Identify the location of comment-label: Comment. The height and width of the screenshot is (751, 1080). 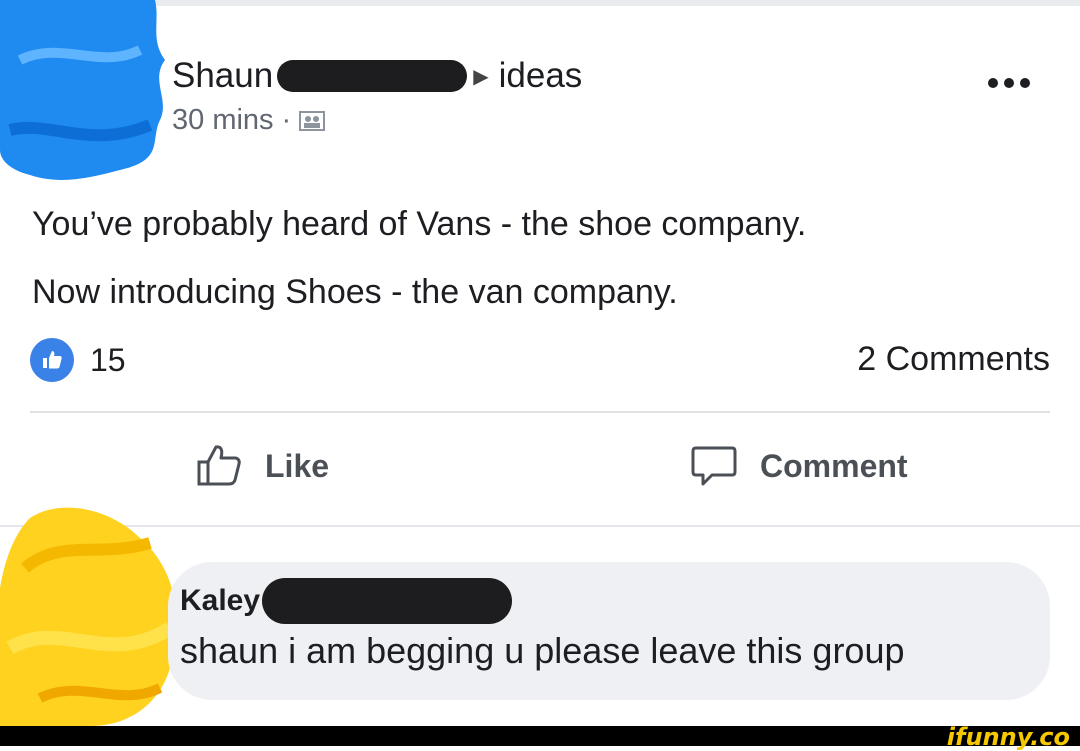
(834, 465).